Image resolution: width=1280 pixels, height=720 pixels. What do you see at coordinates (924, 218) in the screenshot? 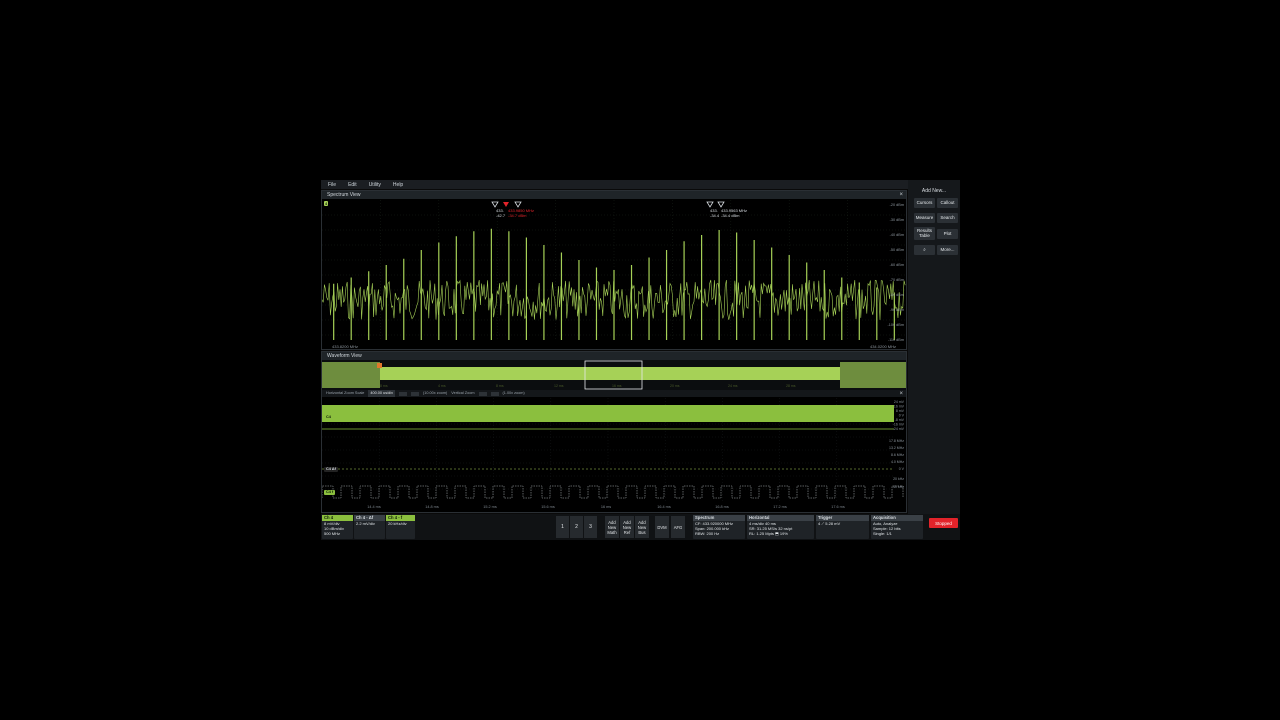
I see `measure-button: Measure` at bounding box center [924, 218].